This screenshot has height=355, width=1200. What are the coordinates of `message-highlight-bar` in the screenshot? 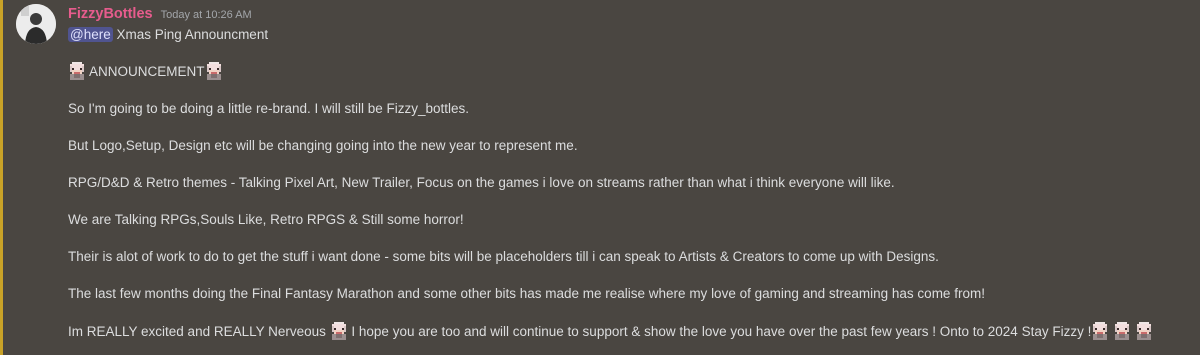 It's located at (1, 177).